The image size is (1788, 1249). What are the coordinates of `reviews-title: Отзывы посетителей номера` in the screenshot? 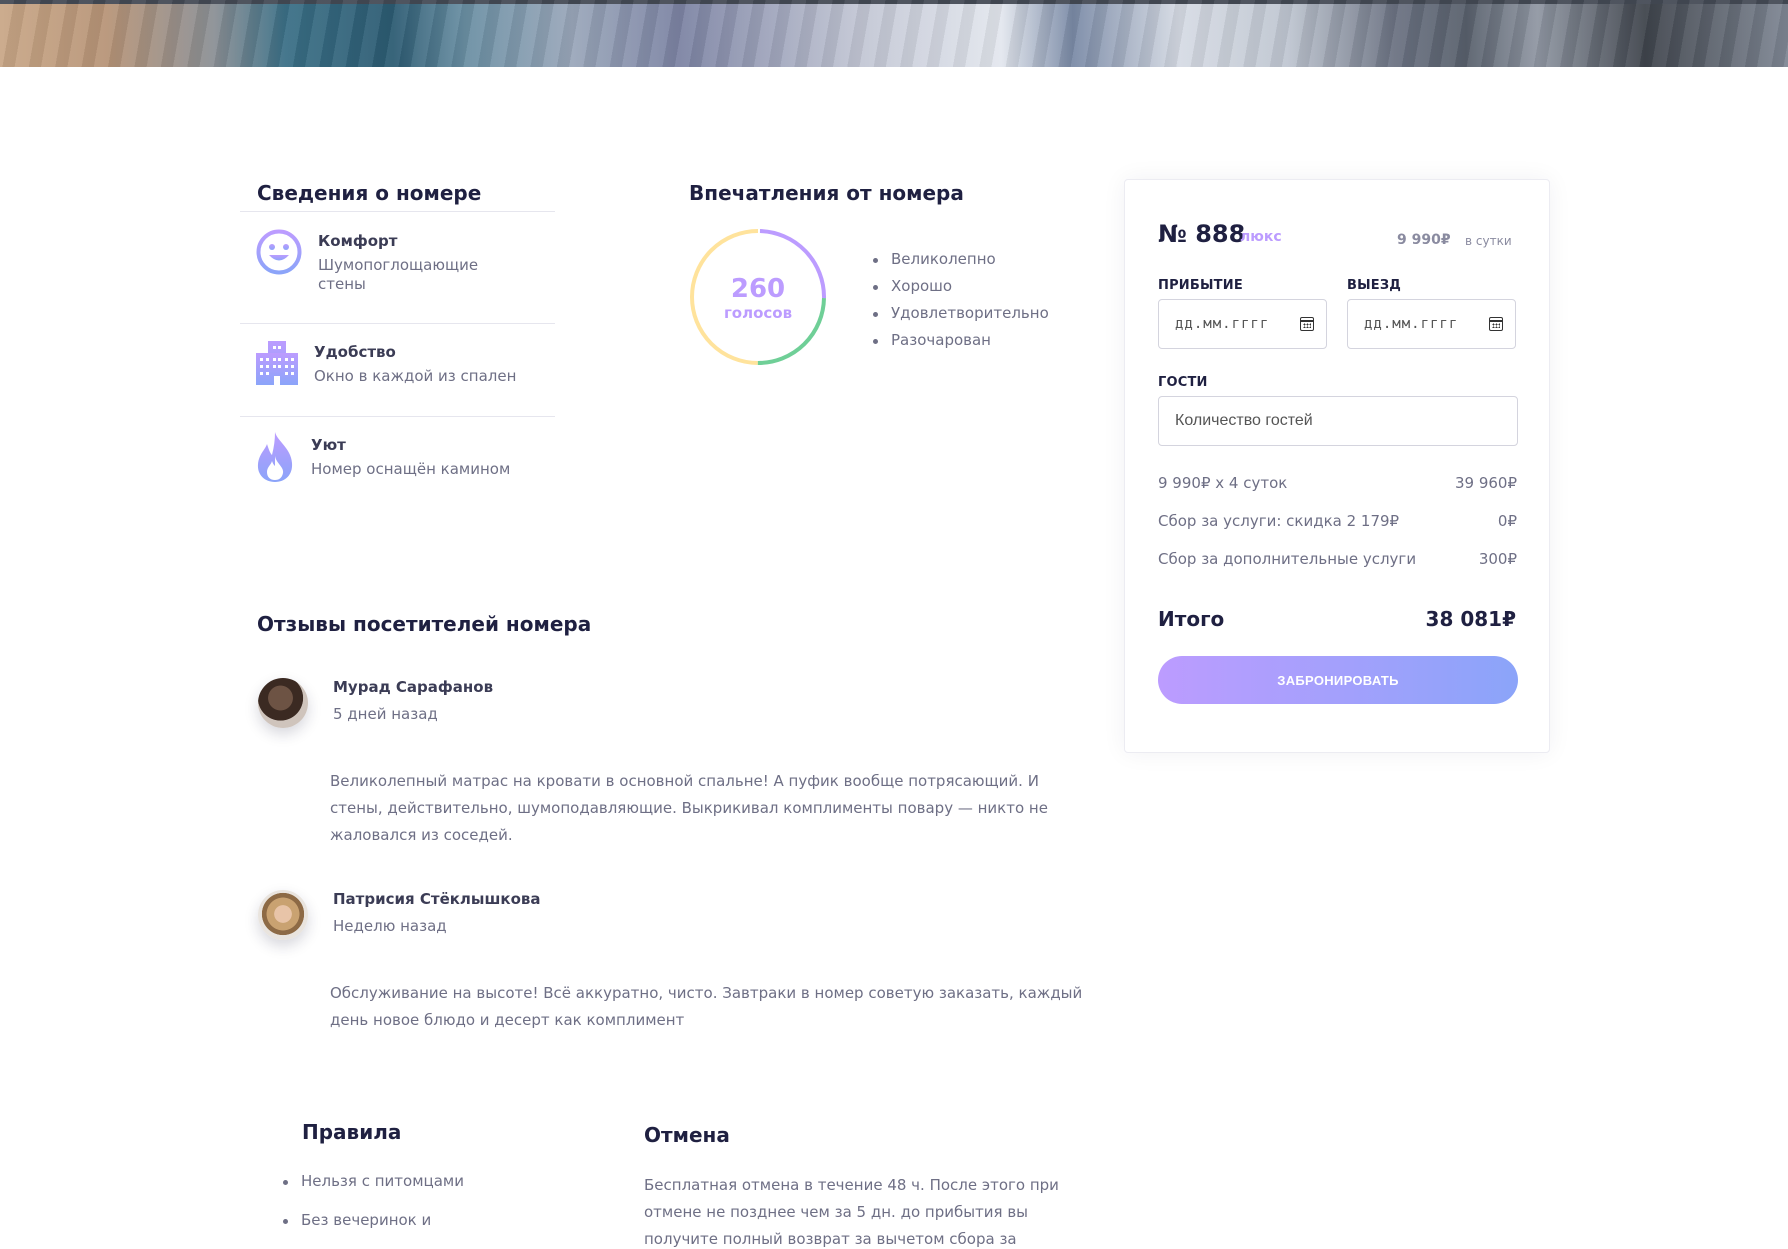 It's located at (424, 624).